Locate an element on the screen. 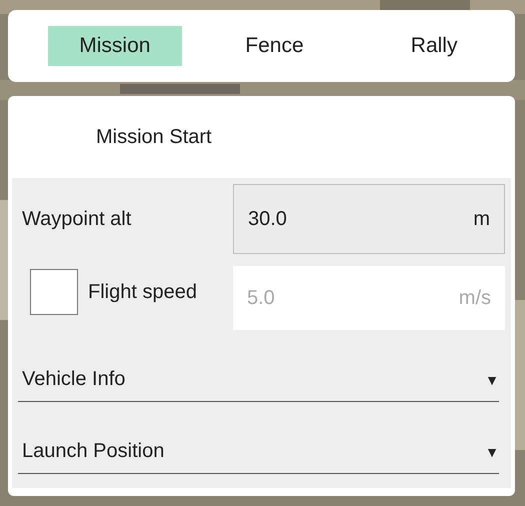 The width and height of the screenshot is (525, 506). waypoint-alt-label: Waypoint alt is located at coordinates (76, 219).